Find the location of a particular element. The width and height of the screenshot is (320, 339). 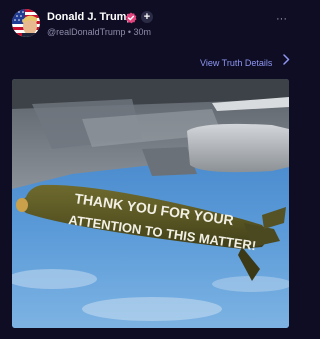

author-name: Donald J. Trump is located at coordinates (90, 17).